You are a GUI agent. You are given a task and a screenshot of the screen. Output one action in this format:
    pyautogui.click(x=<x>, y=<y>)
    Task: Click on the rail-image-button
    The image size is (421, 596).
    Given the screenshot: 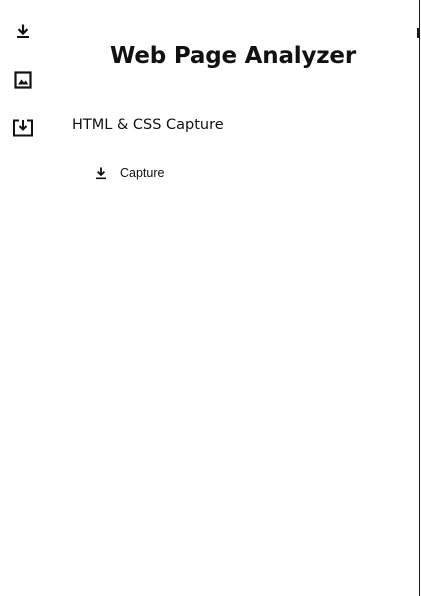 What is the action you would take?
    pyautogui.click(x=23, y=80)
    